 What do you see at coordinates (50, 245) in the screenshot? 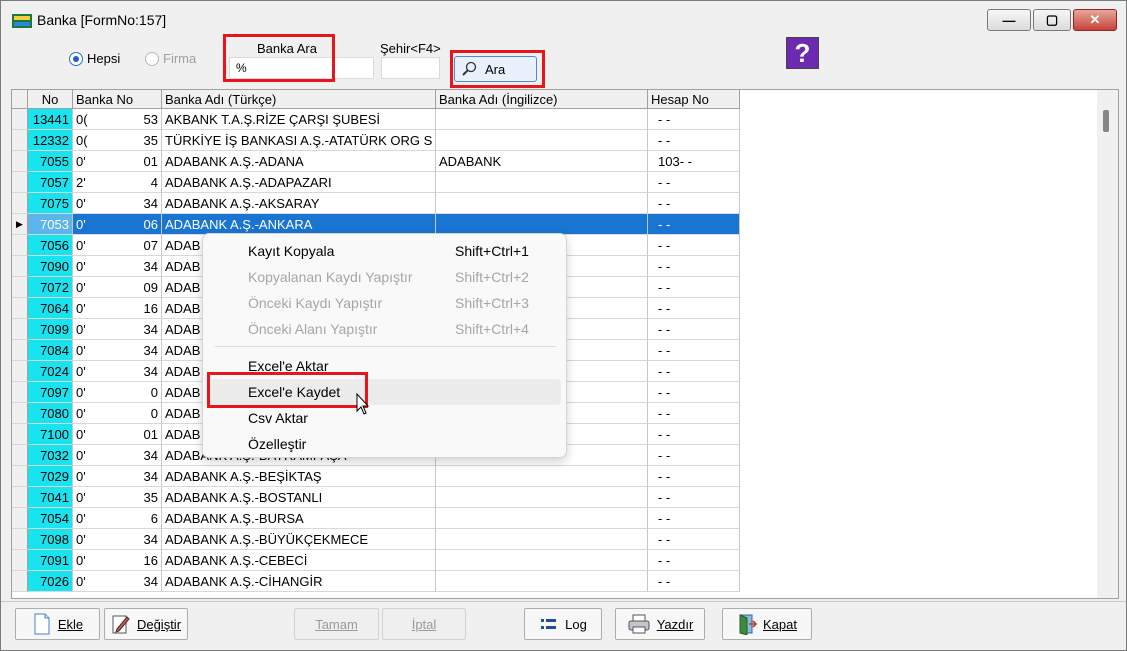
I see `cell-no: 7056` at bounding box center [50, 245].